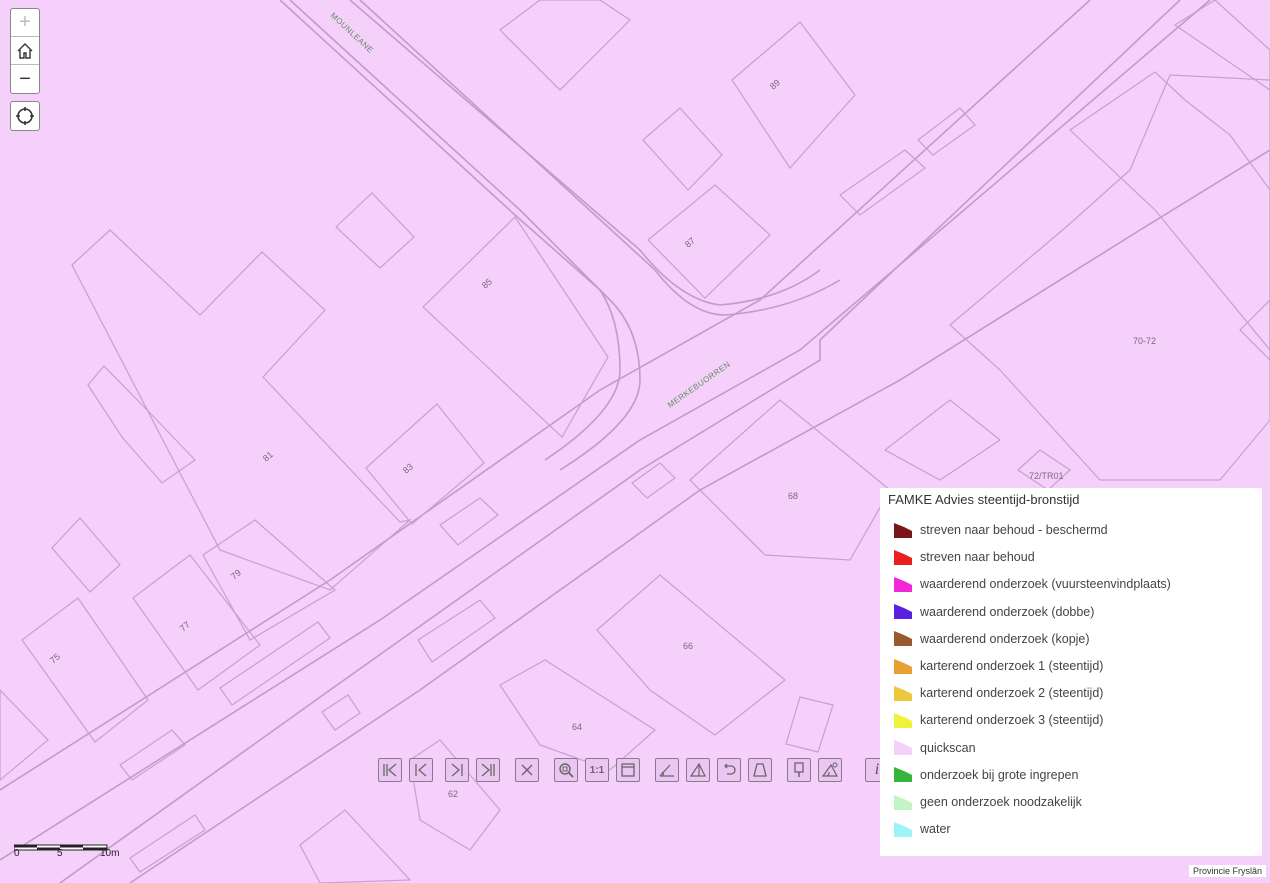 The width and height of the screenshot is (1270, 883). I want to click on legend-item: karterend onderzoek 3 (steentijd), so click(998, 720).